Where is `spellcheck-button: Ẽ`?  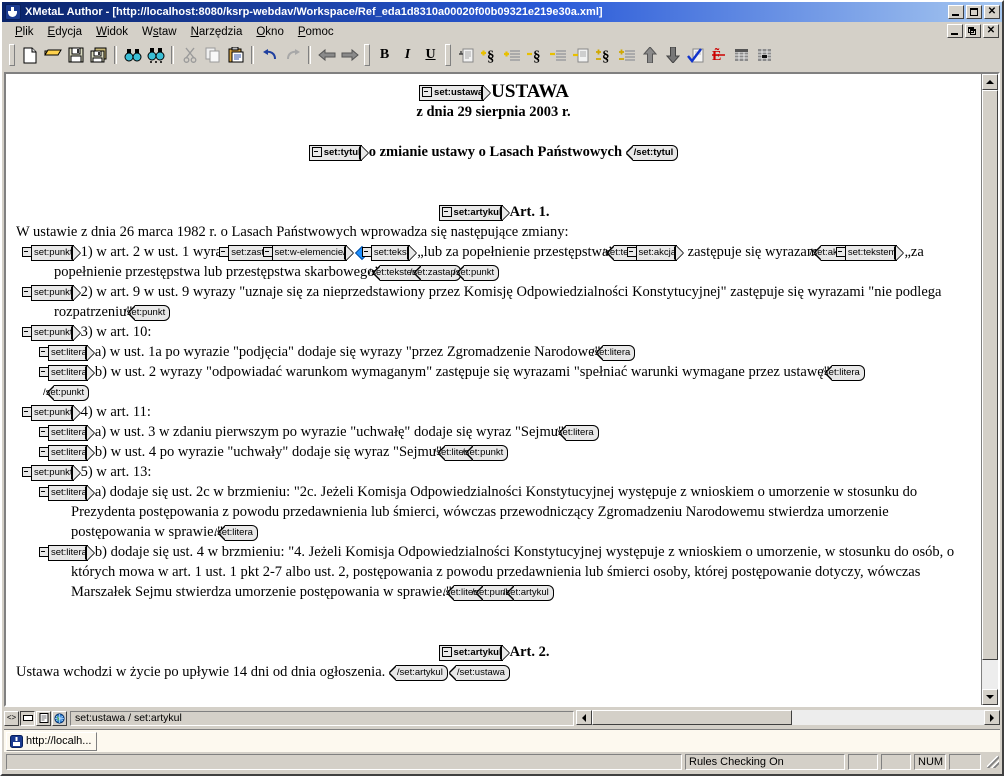 spellcheck-button: Ẽ is located at coordinates (718, 55).